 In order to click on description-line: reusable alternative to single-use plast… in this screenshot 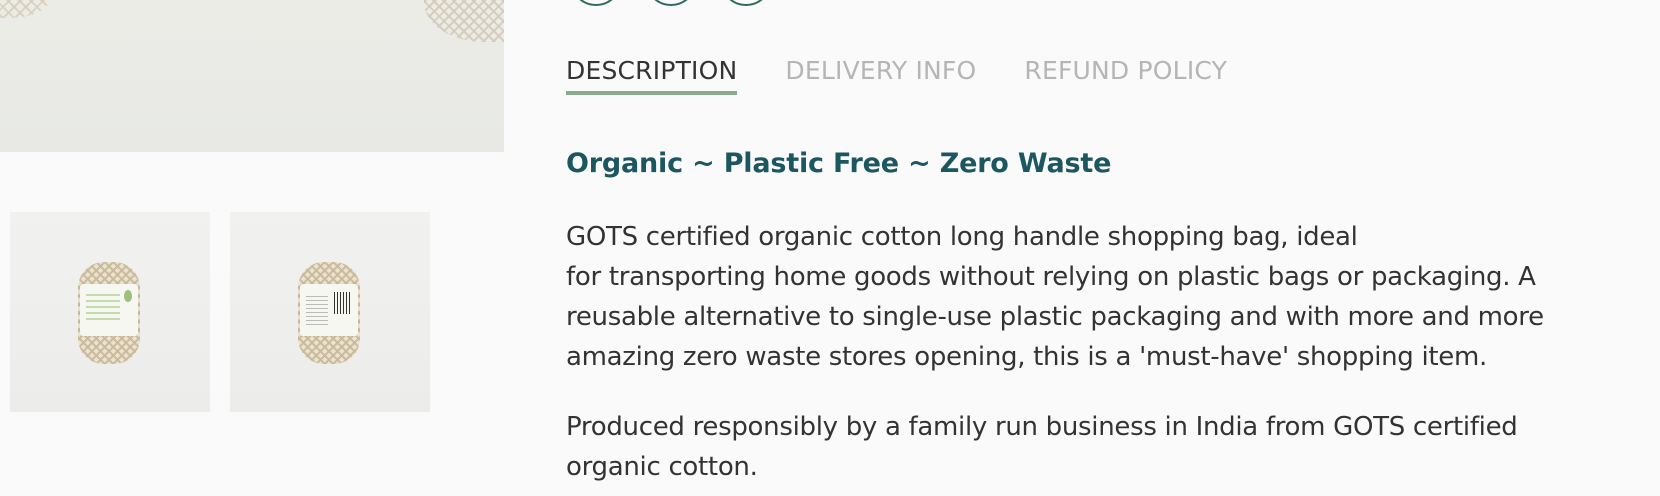, I will do `click(1055, 317)`.